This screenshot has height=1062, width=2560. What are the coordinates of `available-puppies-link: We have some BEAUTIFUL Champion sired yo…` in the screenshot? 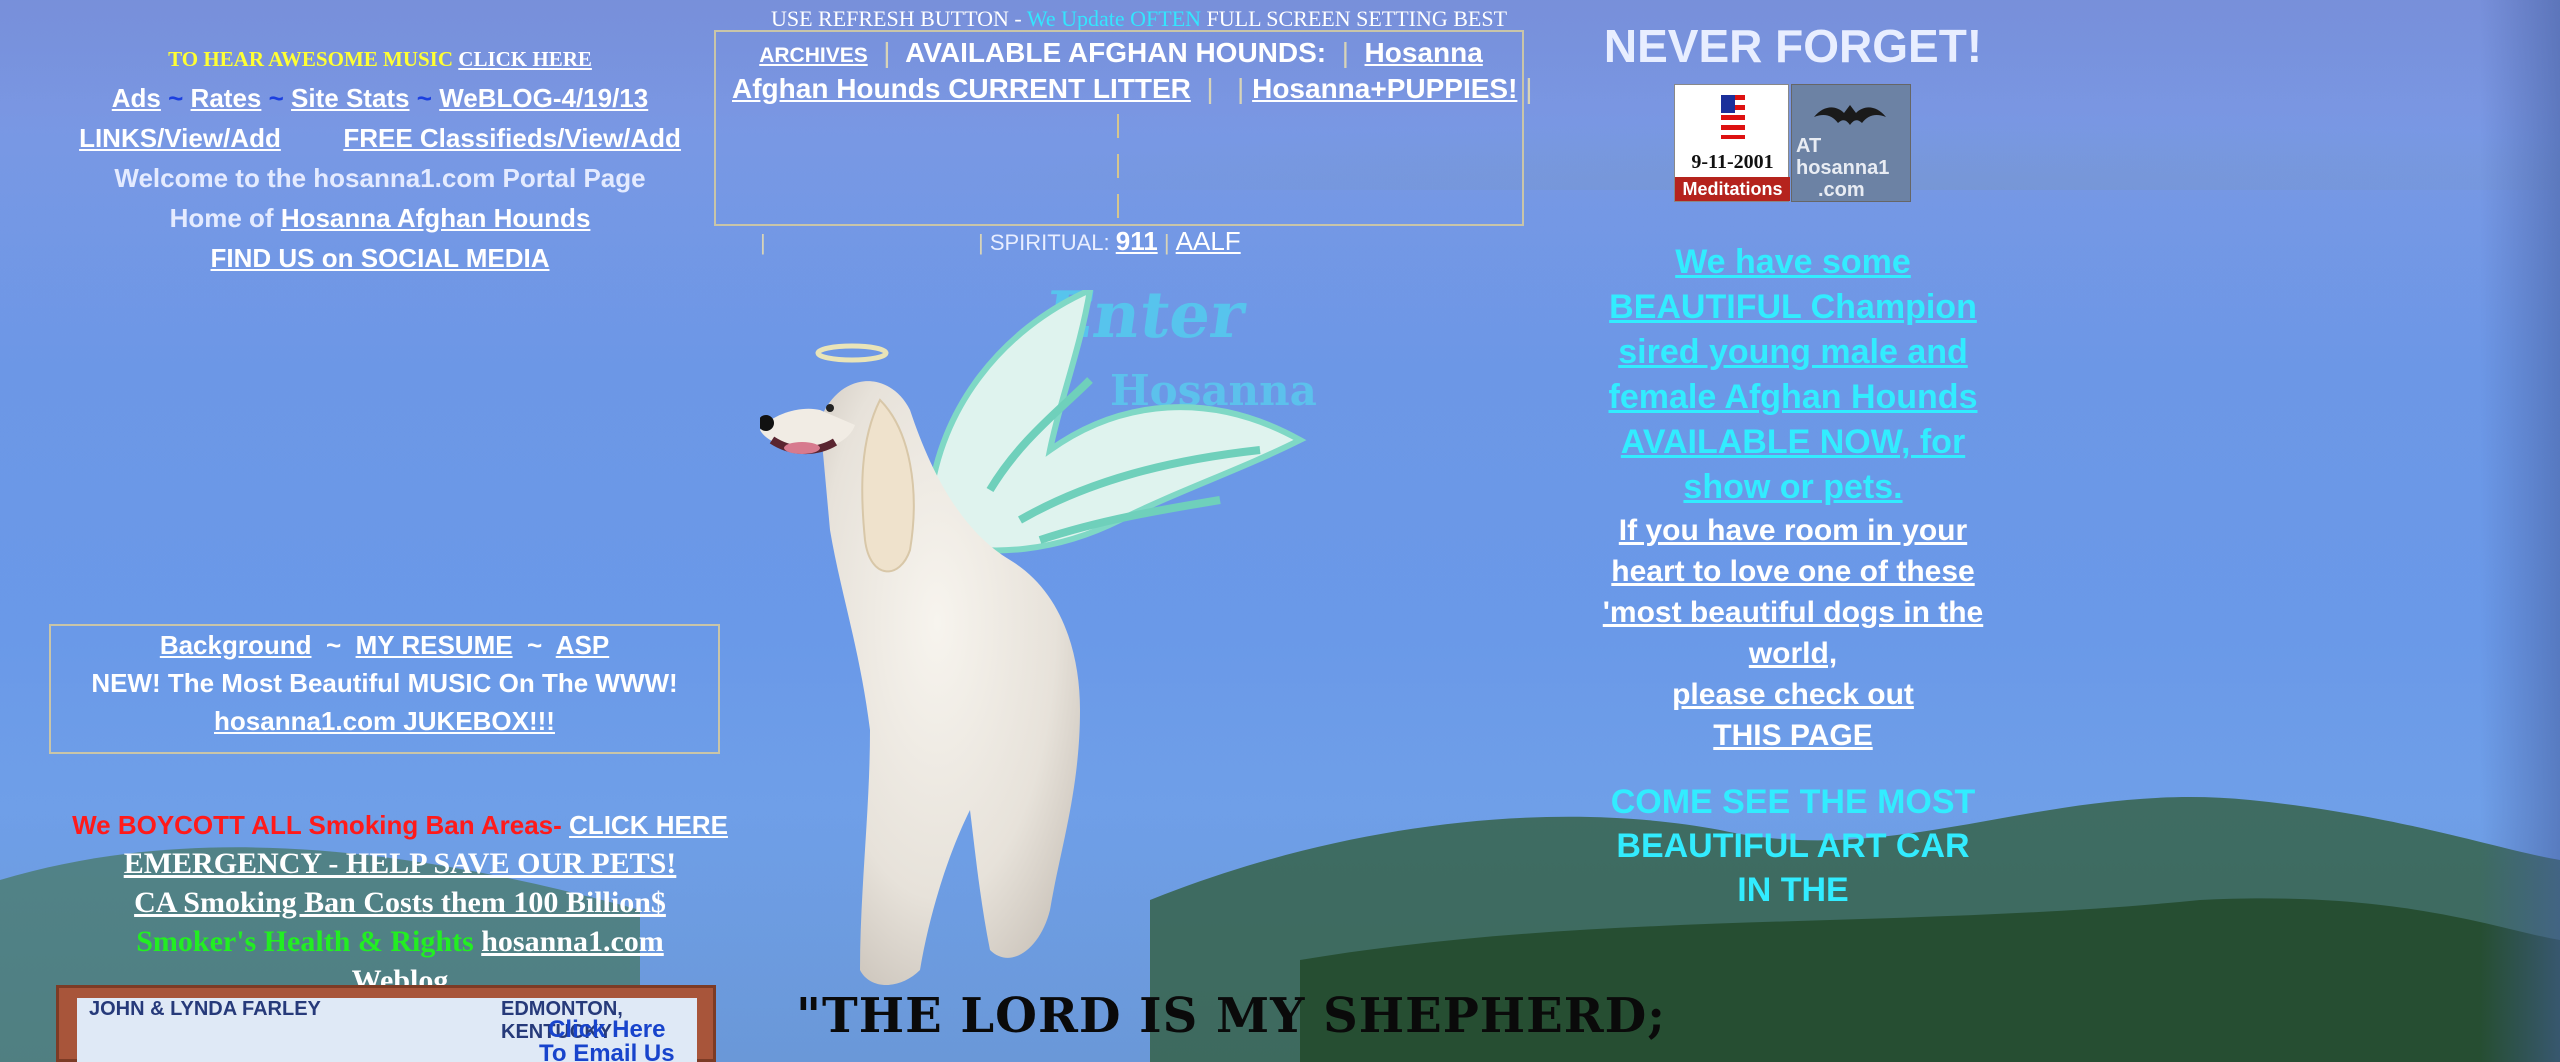 It's located at (1793, 375).